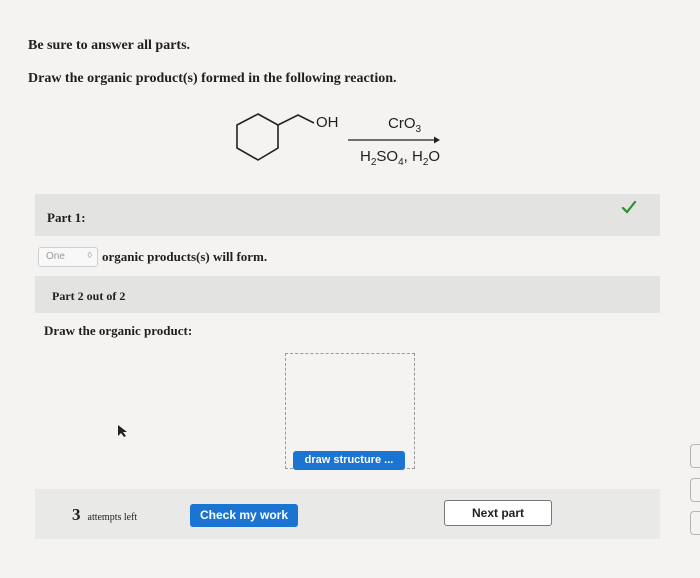  Describe the element at coordinates (498, 513) in the screenshot. I see `next-part-button: Next part` at that location.